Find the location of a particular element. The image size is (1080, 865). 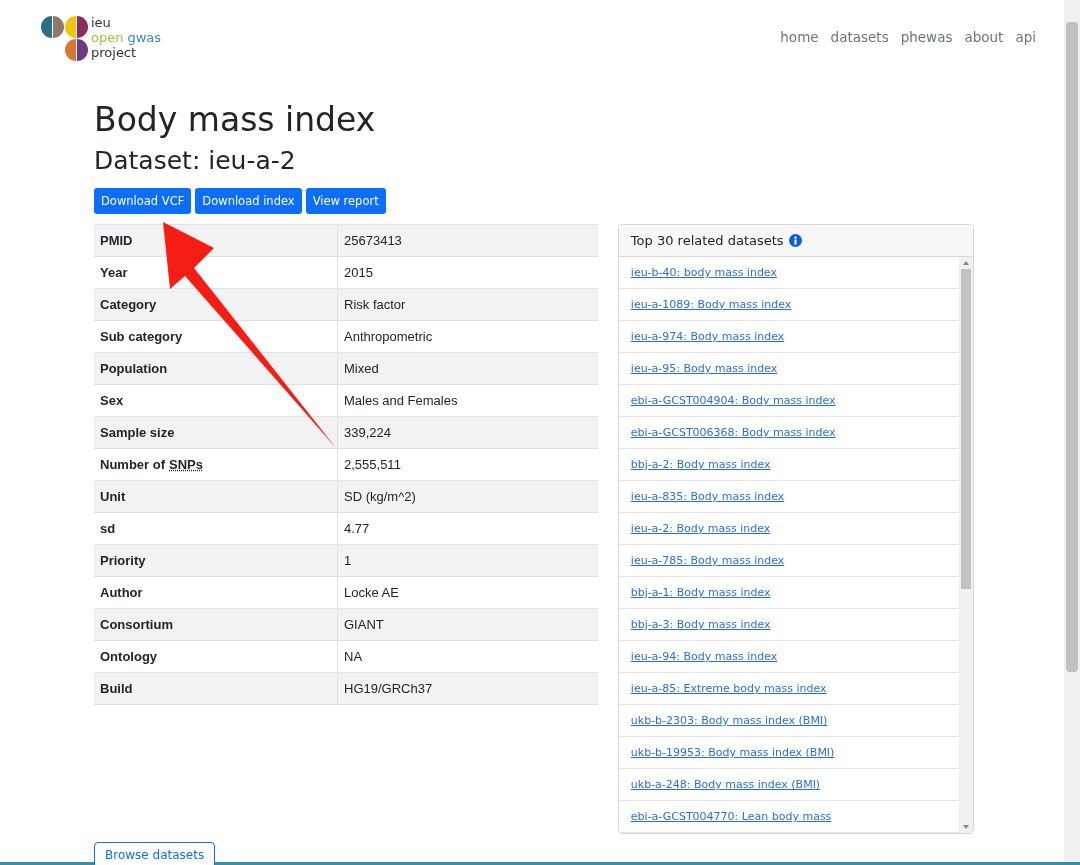

dataset-link: ieu-a-2: Body mass index is located at coordinates (700, 528).